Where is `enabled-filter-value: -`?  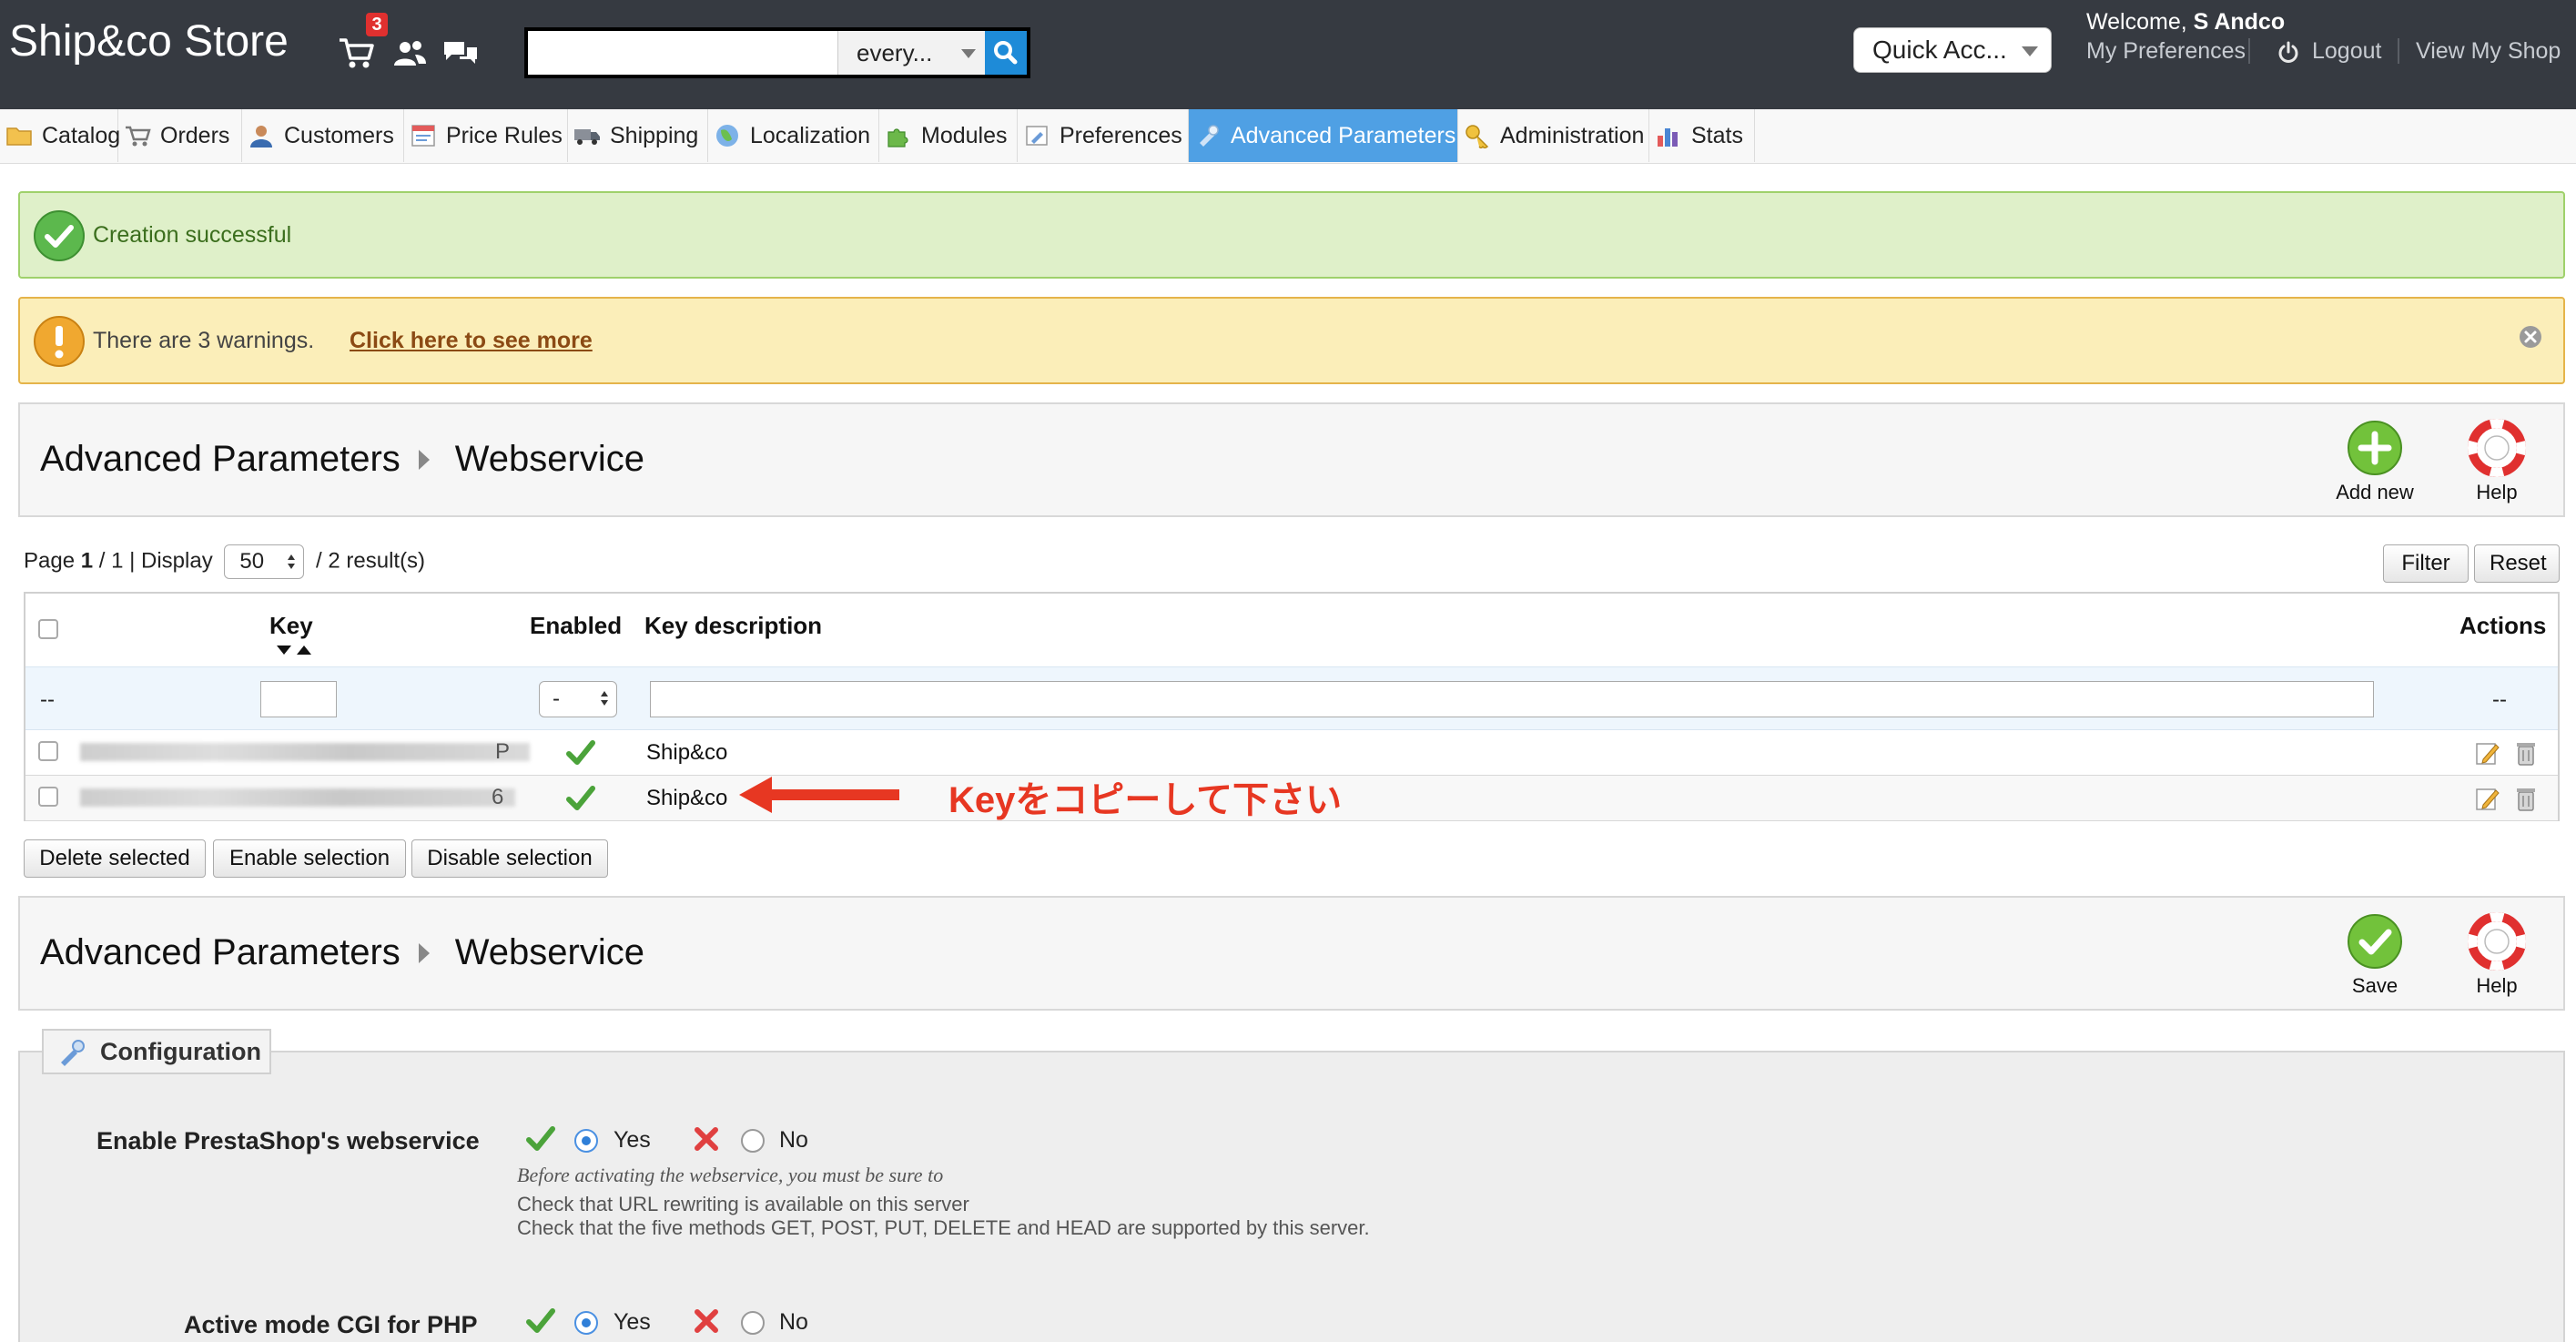 enabled-filter-value: - is located at coordinates (556, 698).